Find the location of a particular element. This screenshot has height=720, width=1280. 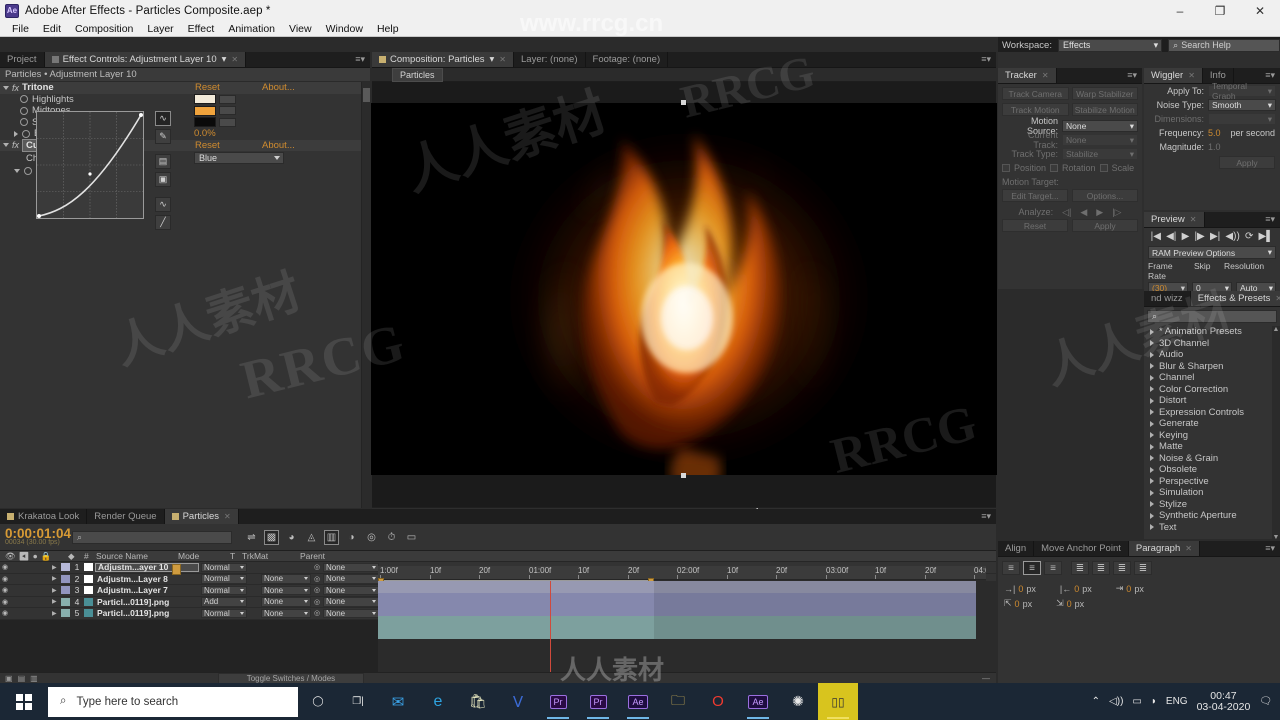

timeline-search-input: ⌕ is located at coordinates (152, 537).